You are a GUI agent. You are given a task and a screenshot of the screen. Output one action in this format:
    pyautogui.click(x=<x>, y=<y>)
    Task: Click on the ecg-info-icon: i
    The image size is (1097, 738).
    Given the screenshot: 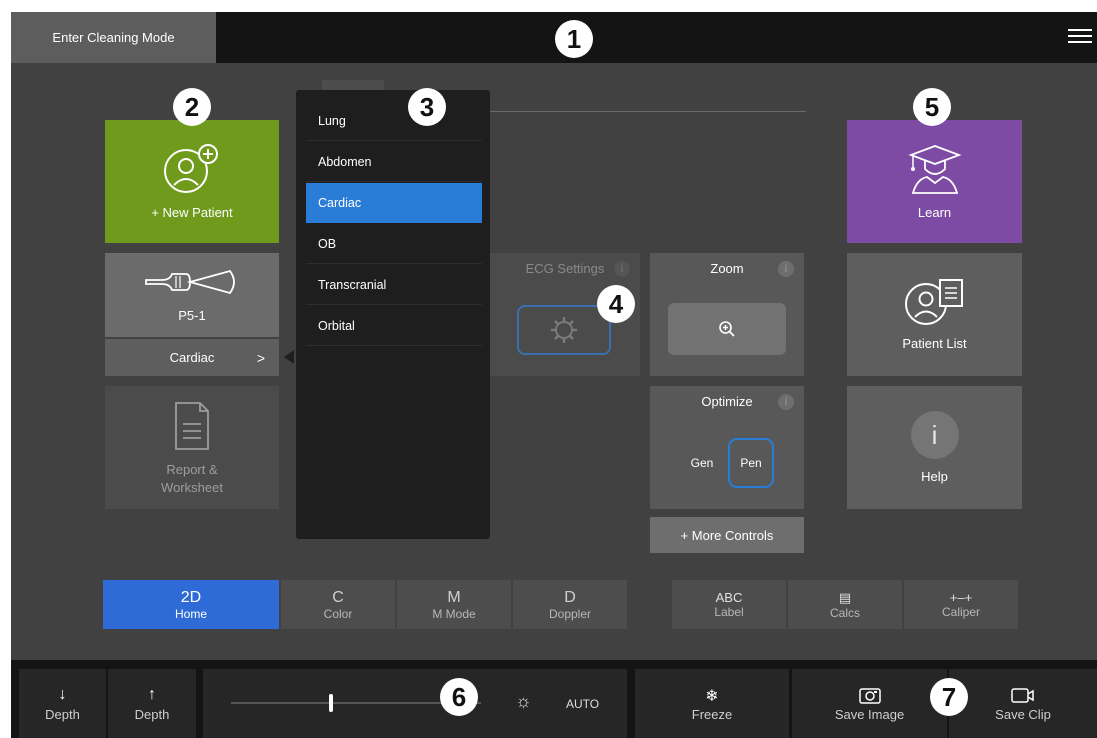 What is the action you would take?
    pyautogui.click(x=622, y=269)
    